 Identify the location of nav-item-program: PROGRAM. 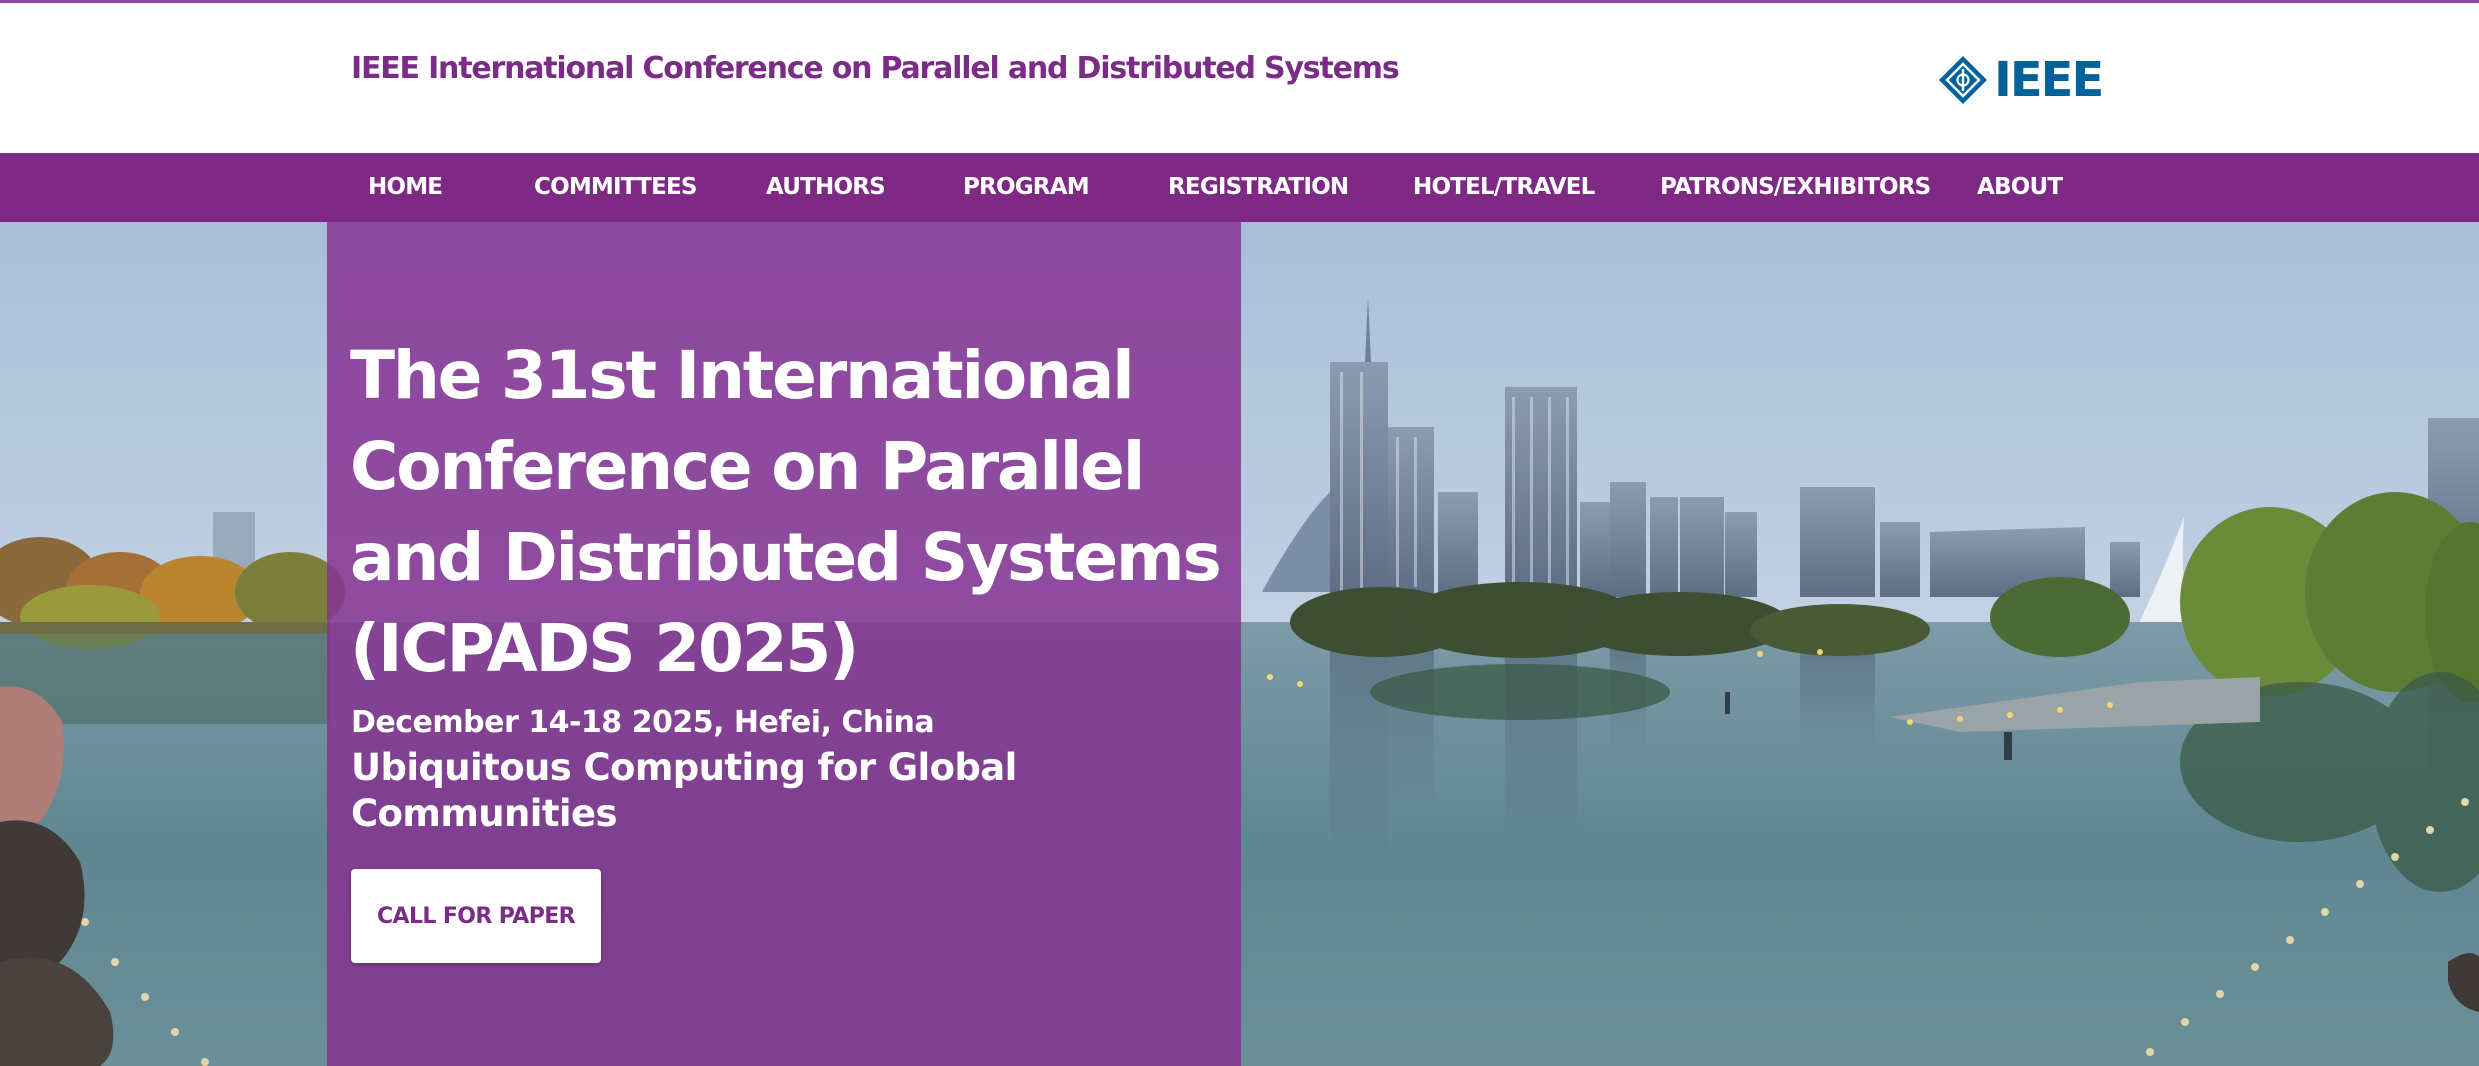
(1026, 187).